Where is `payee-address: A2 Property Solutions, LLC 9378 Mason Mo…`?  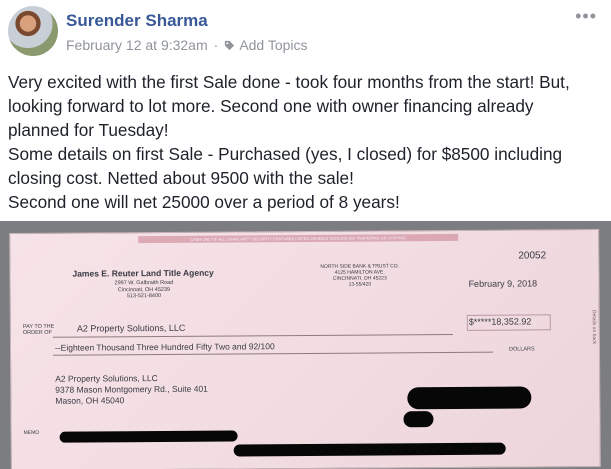
payee-address: A2 Property Solutions, LLC 9378 Mason Mo… is located at coordinates (131, 390).